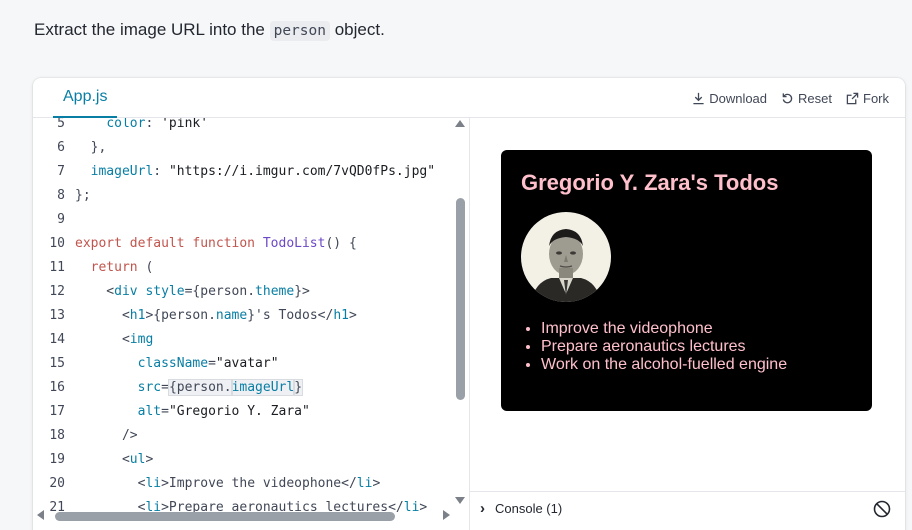  What do you see at coordinates (357, 29) in the screenshot?
I see `instructions-after: object.` at bounding box center [357, 29].